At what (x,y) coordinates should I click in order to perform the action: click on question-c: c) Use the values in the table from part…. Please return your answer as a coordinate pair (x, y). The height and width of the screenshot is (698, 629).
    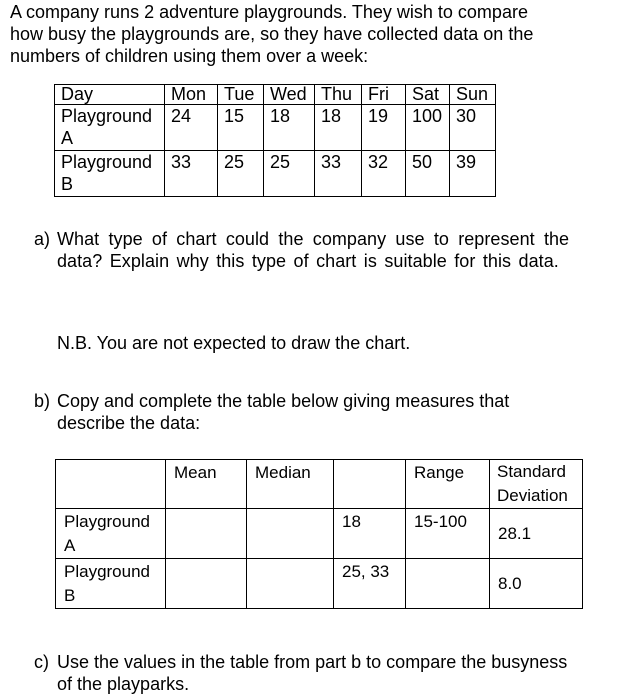
    Looking at the image, I should click on (314, 673).